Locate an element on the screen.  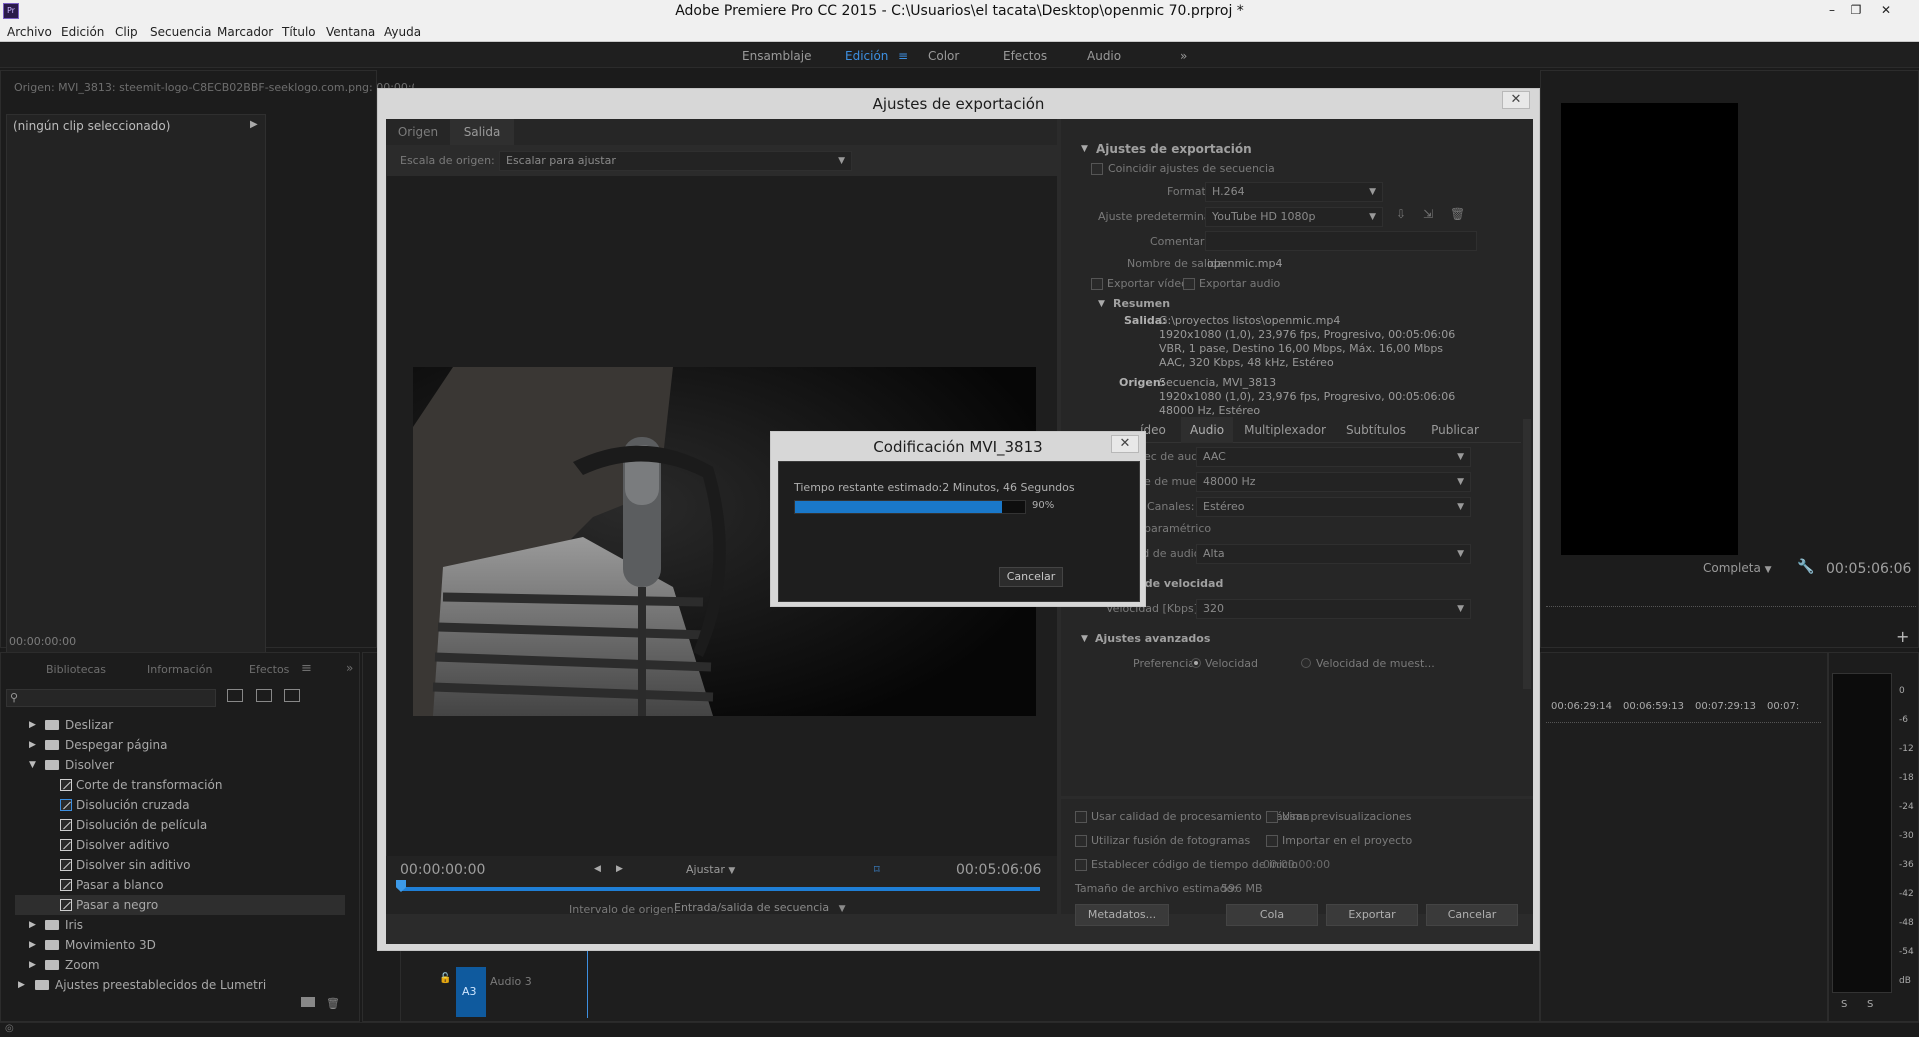
output-name-link: openmic.mp4 is located at coordinates (1244, 263).